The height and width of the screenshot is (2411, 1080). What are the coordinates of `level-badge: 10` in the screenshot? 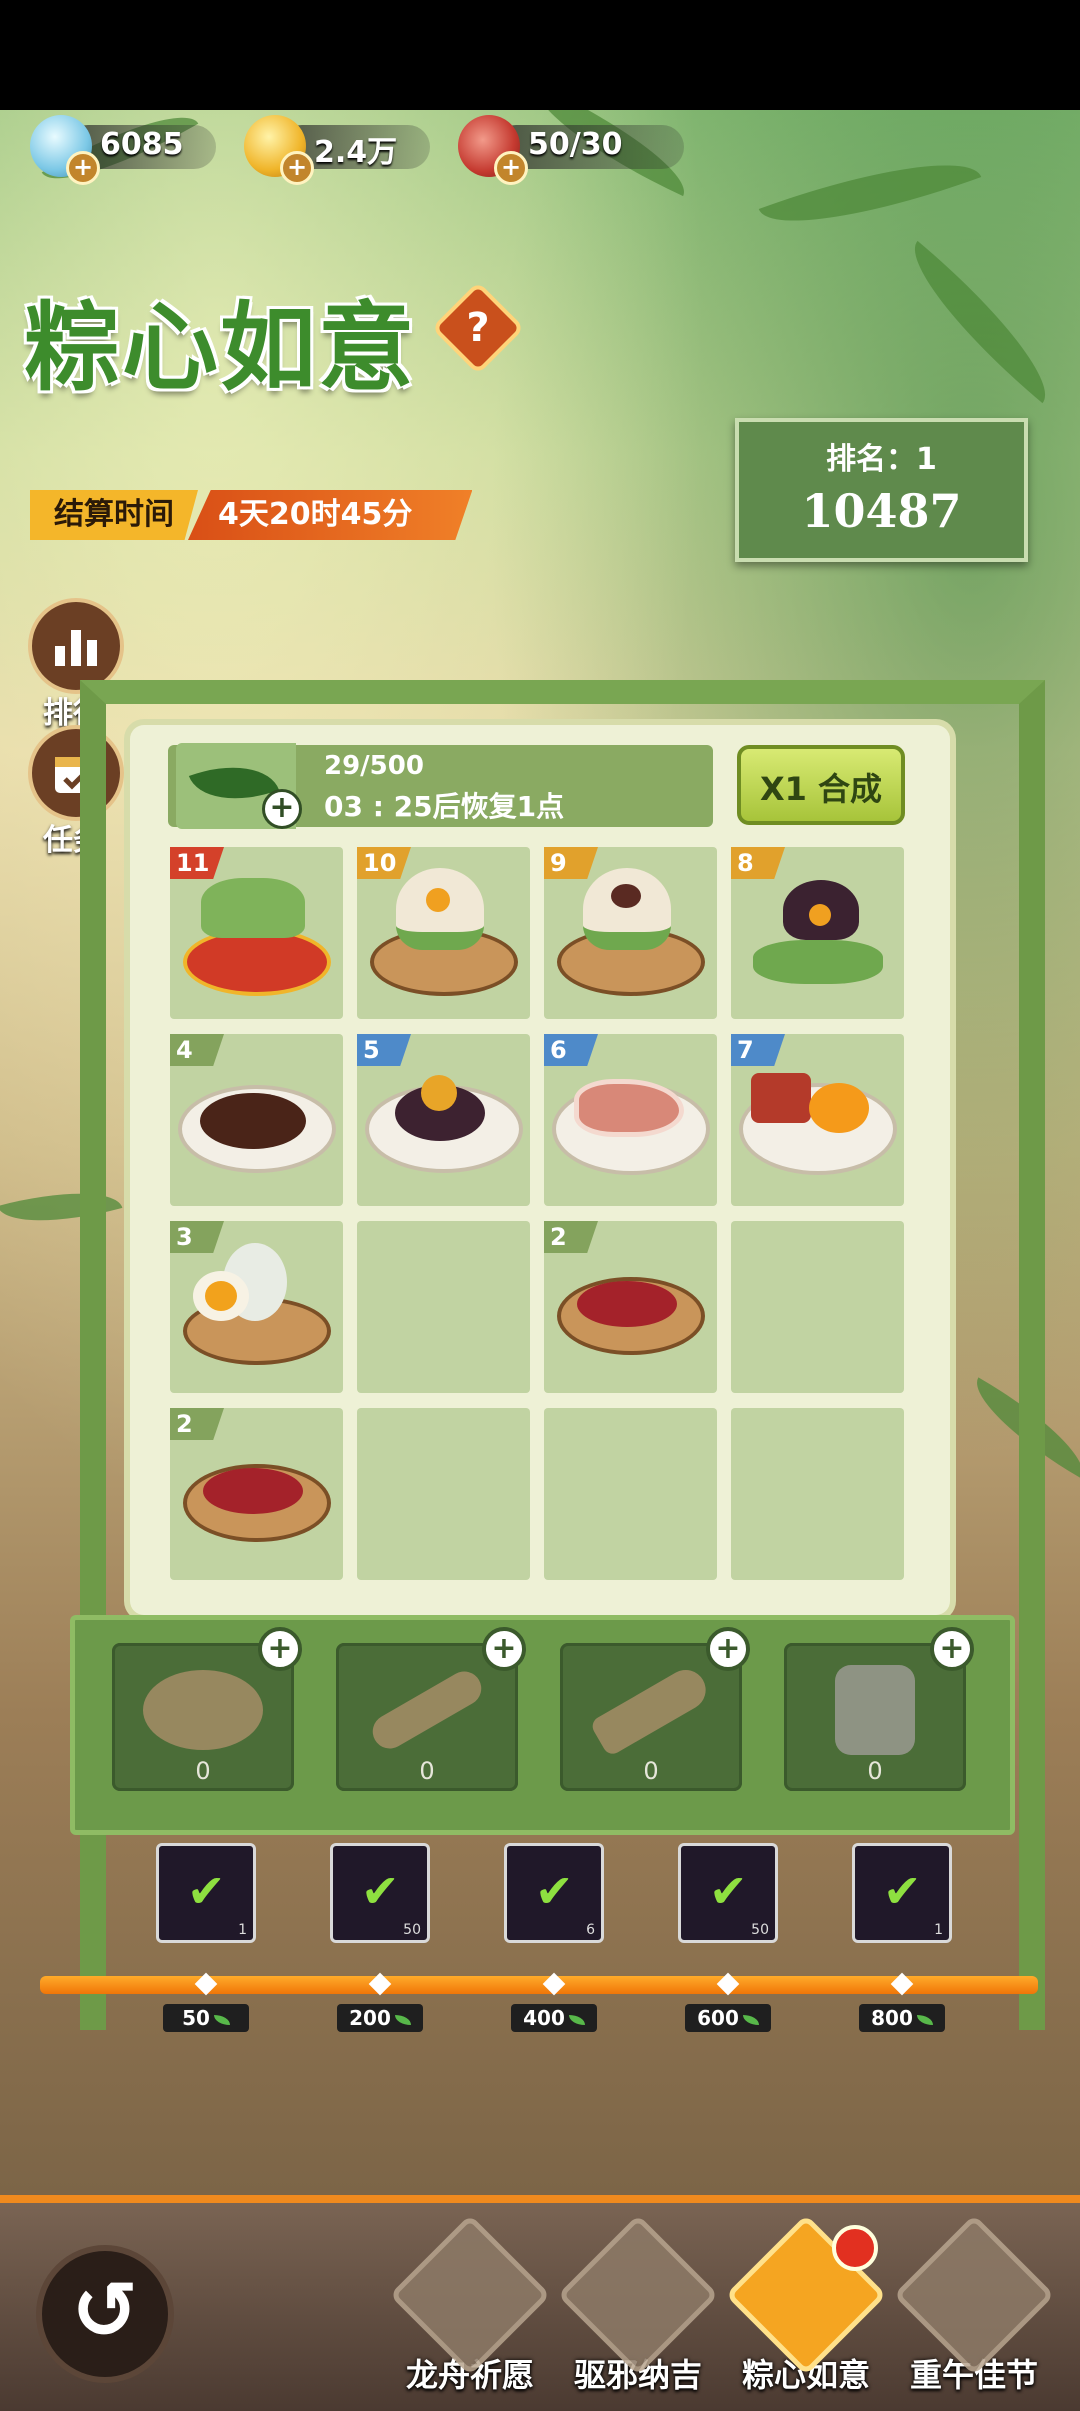 It's located at (384, 863).